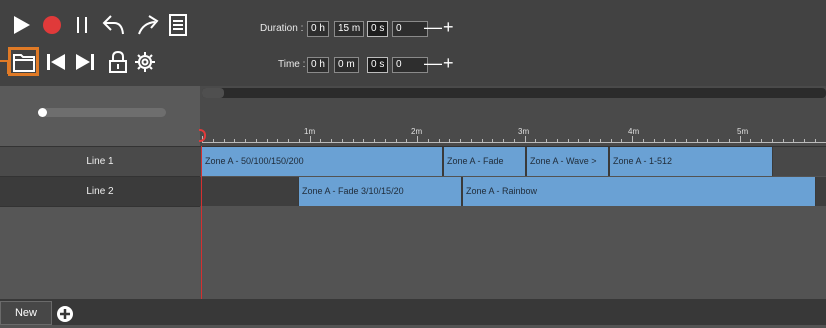 This screenshot has width=826, height=328. I want to click on zoom-slider, so click(102, 112).